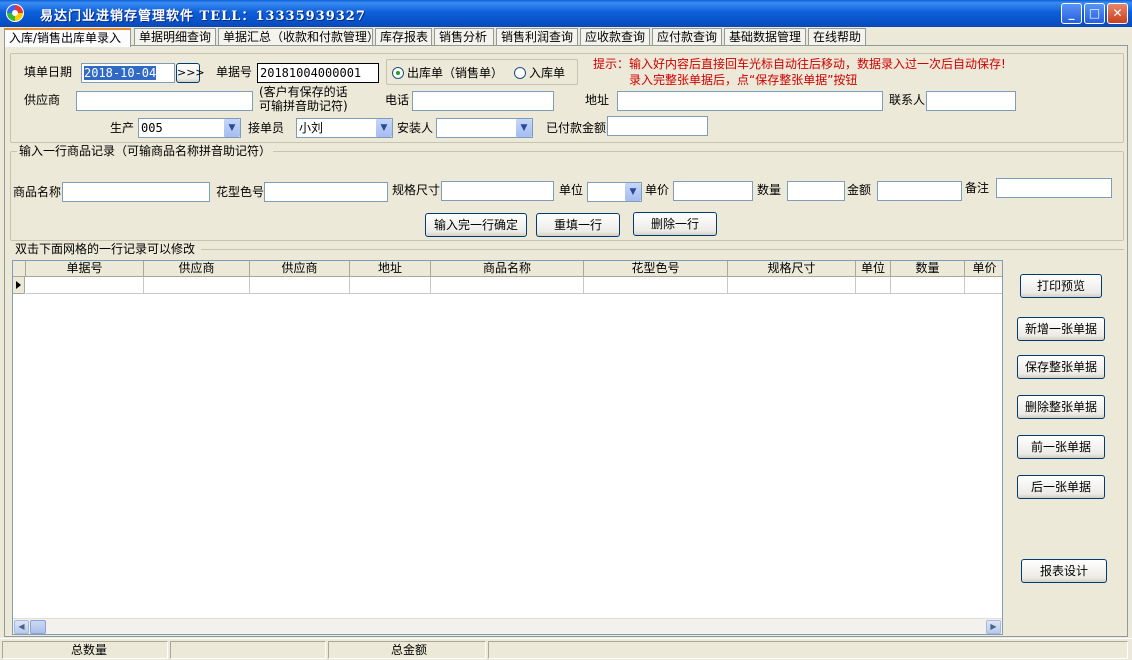  I want to click on status-bar: 总数量 总金额, so click(566, 649).